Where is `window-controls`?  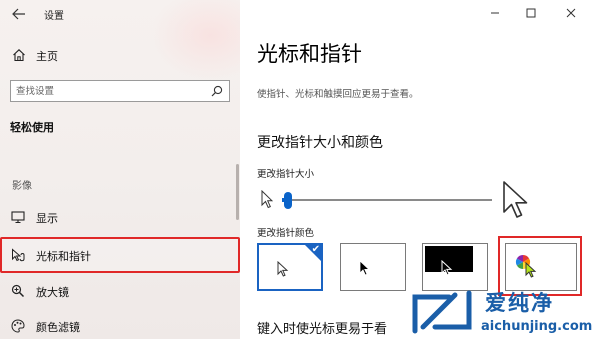
window-controls is located at coordinates (540, 14).